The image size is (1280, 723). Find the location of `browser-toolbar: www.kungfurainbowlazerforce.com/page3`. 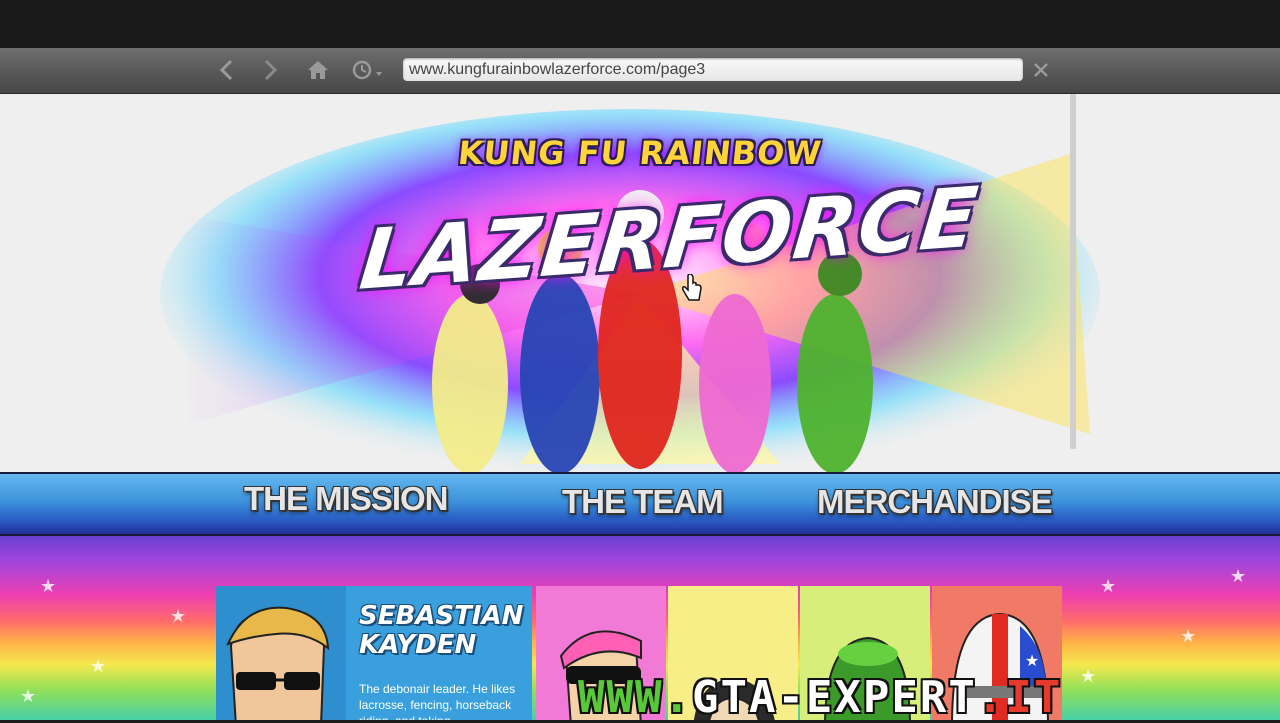

browser-toolbar: www.kungfurainbowlazerforce.com/page3 is located at coordinates (640, 71).